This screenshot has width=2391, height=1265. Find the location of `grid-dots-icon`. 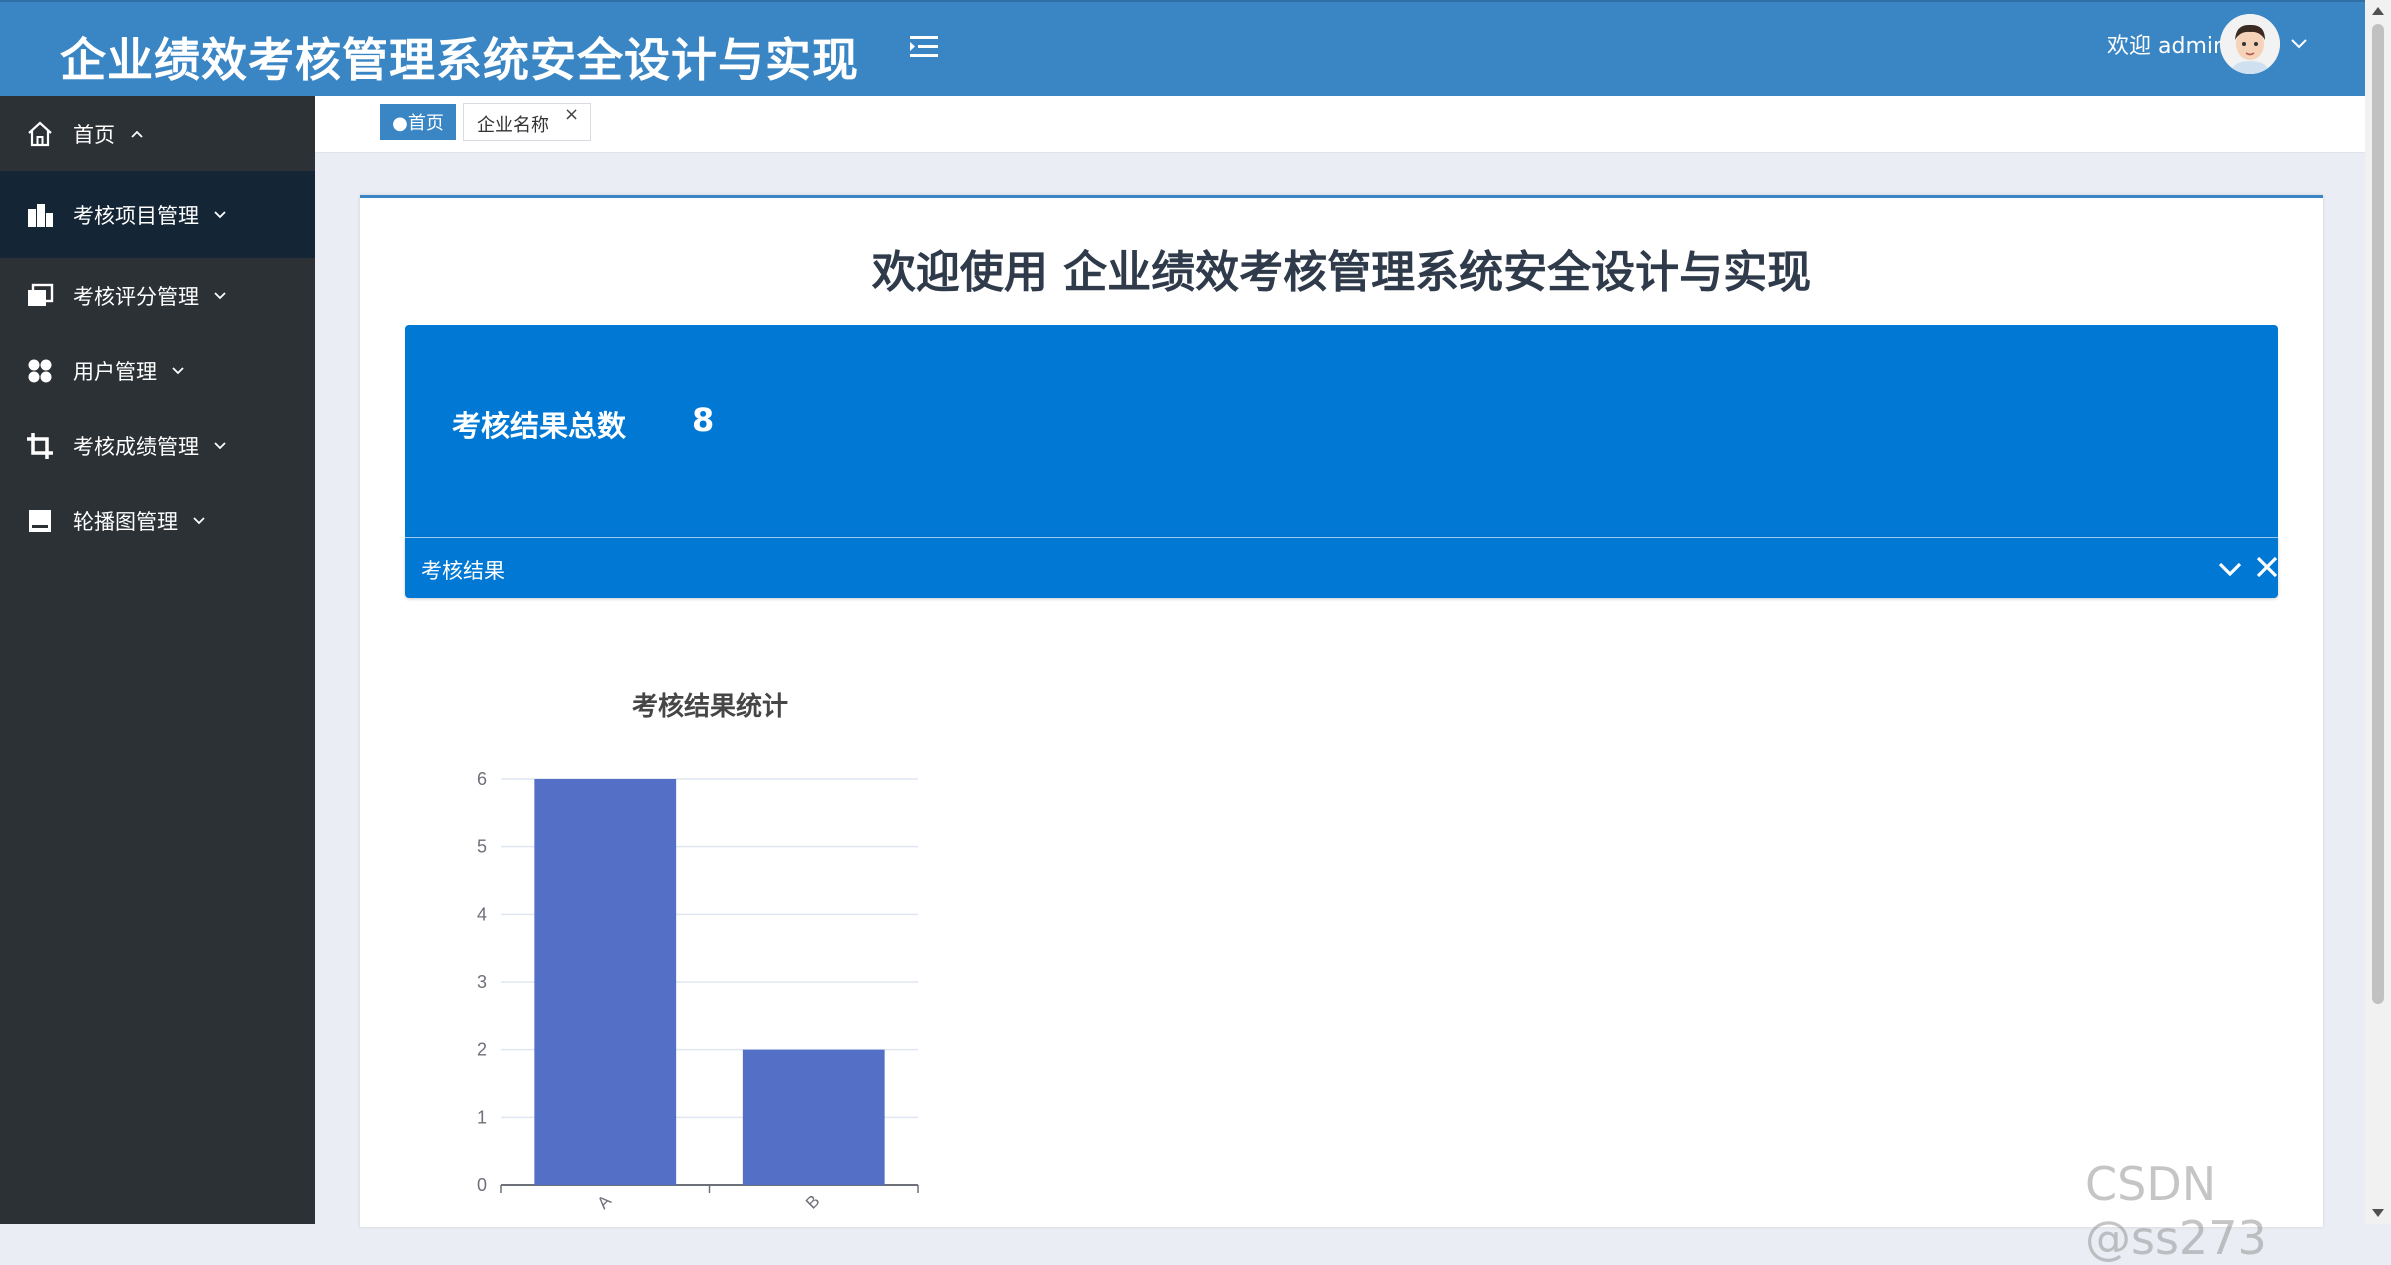

grid-dots-icon is located at coordinates (40, 370).